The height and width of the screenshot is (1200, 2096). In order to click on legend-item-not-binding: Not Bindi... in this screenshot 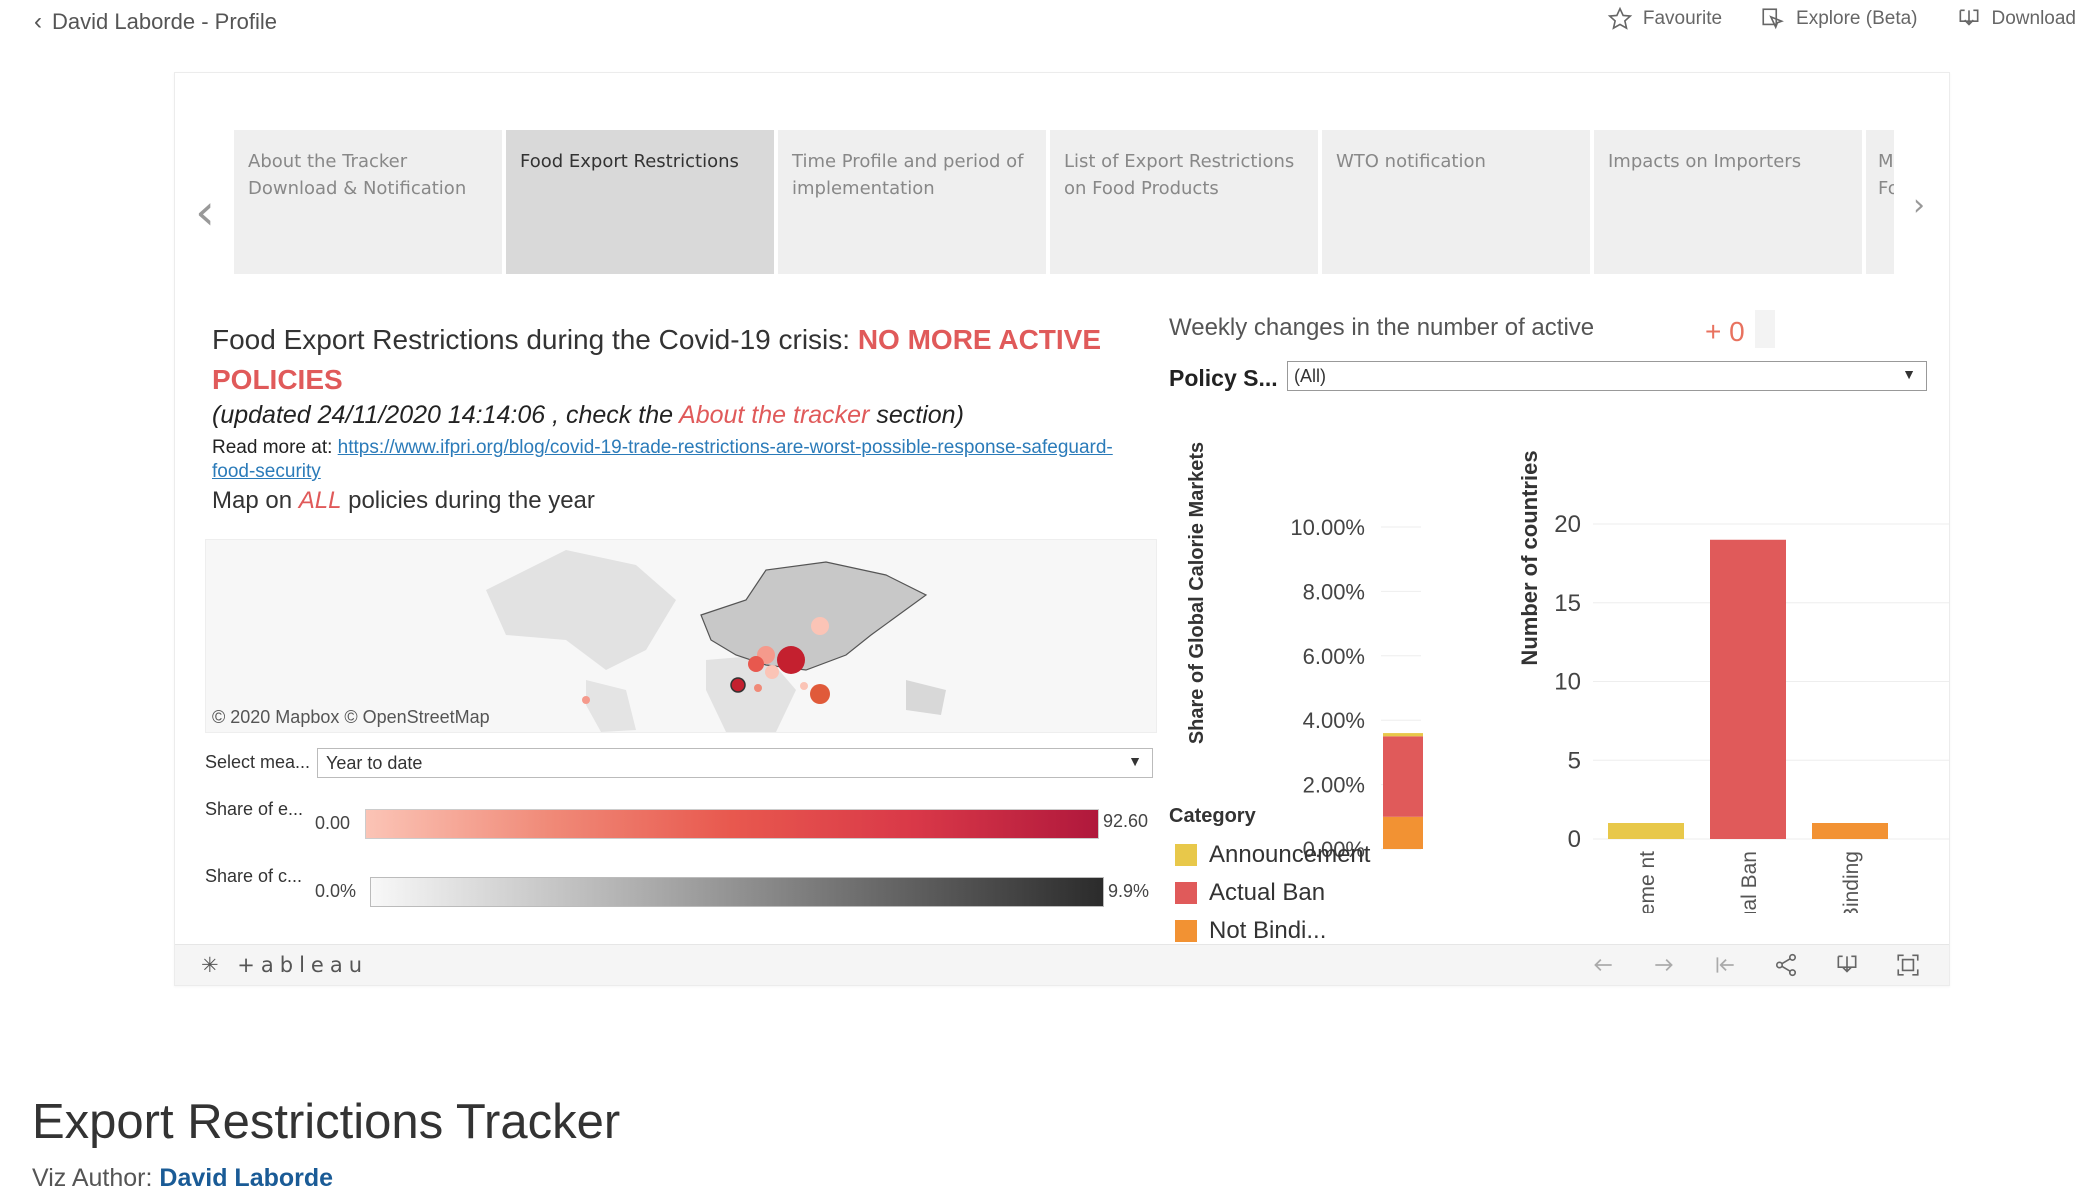, I will do `click(1272, 931)`.